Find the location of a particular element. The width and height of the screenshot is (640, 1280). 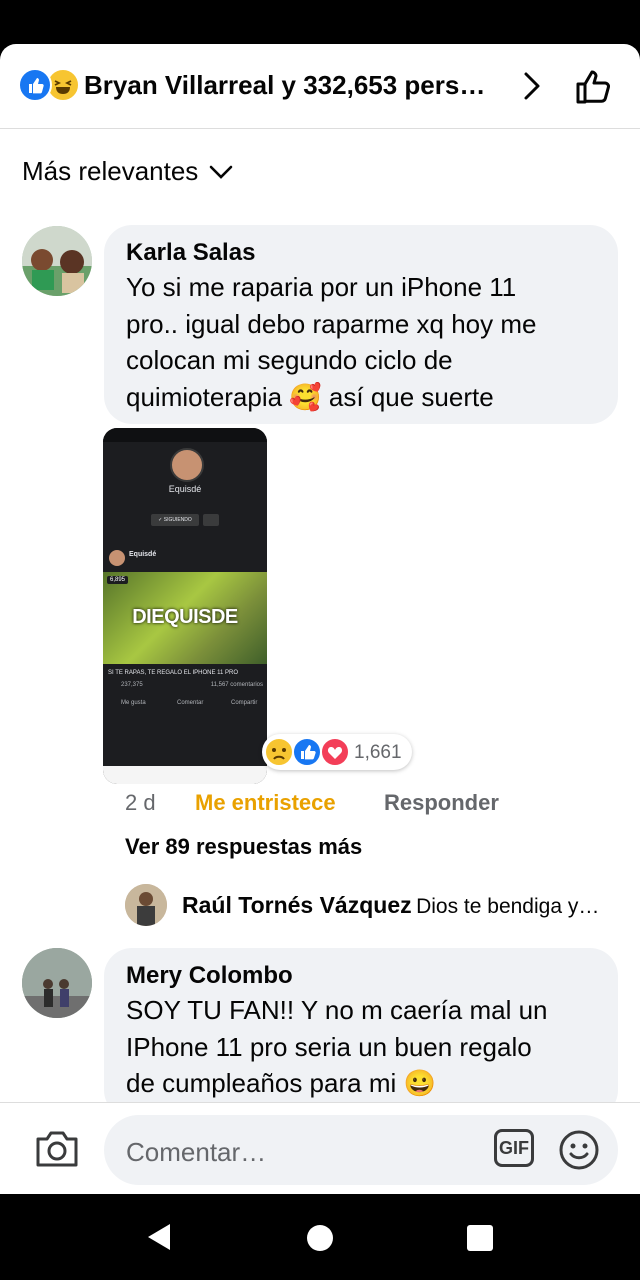

attachment-action-like: Me gusta is located at coordinates (133, 703).